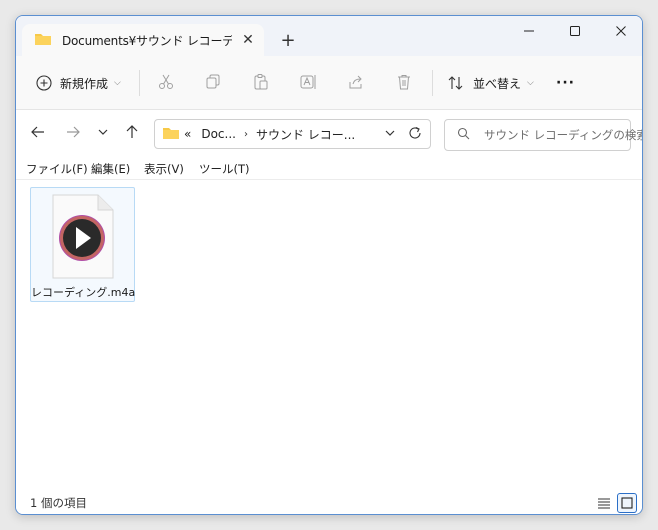  I want to click on arrow-left-icon, so click(37, 132).